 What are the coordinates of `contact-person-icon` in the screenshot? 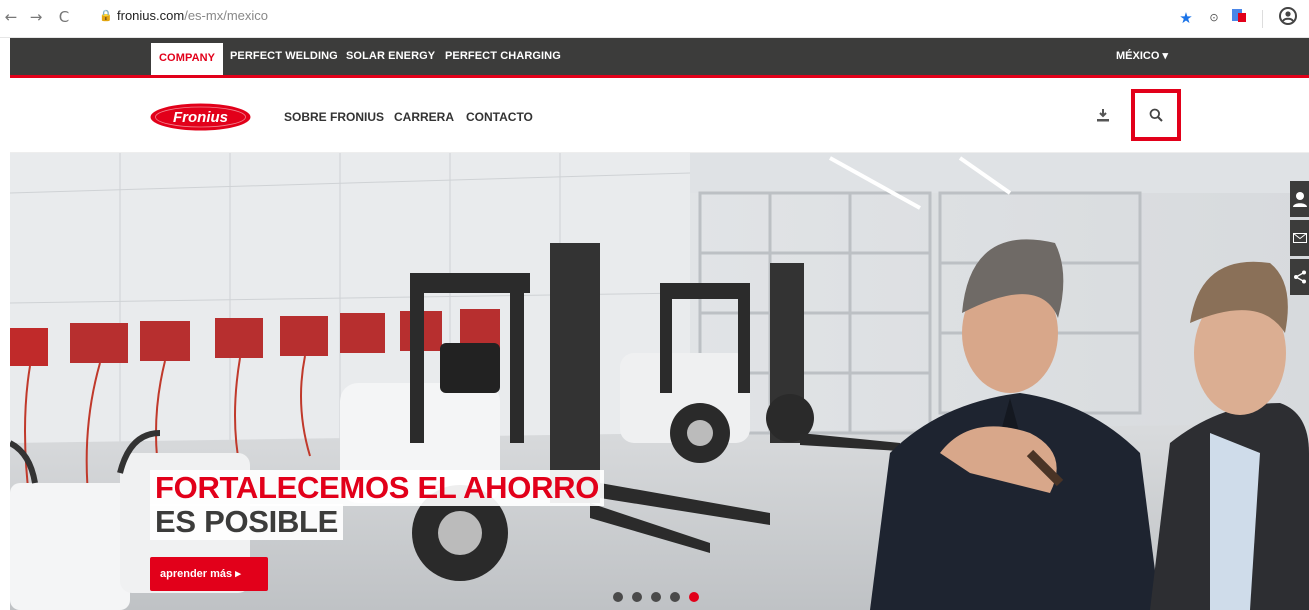 It's located at (1299, 199).